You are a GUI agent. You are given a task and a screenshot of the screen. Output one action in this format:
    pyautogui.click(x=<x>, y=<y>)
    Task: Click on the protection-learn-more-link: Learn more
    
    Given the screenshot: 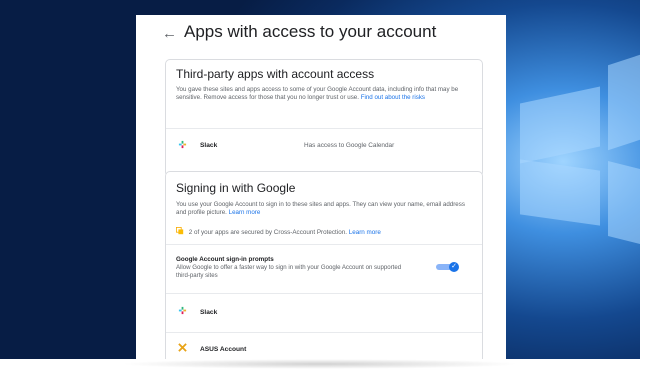 What is the action you would take?
    pyautogui.click(x=365, y=232)
    